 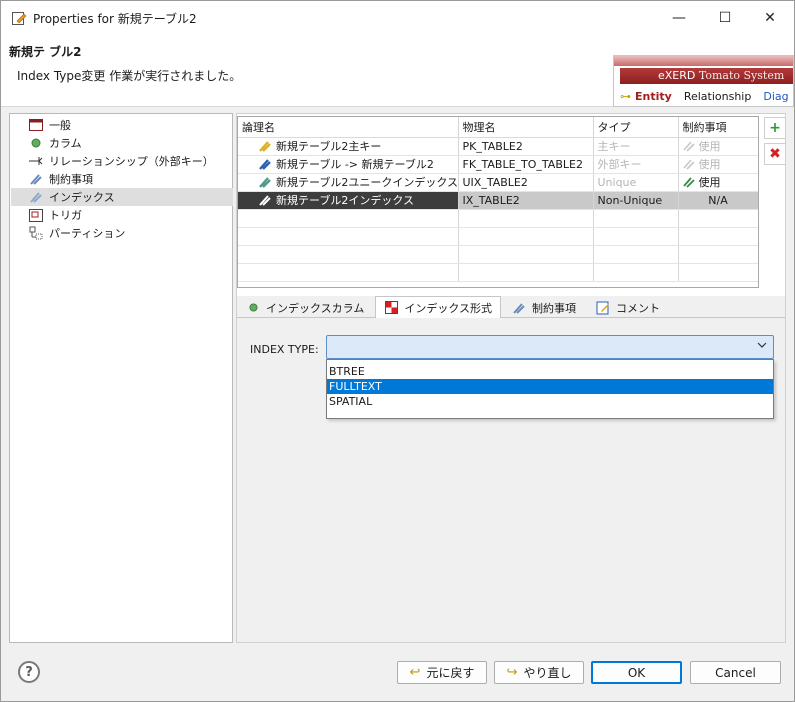 I want to click on cell-text: 新規テーブル2インデックス, so click(x=345, y=200).